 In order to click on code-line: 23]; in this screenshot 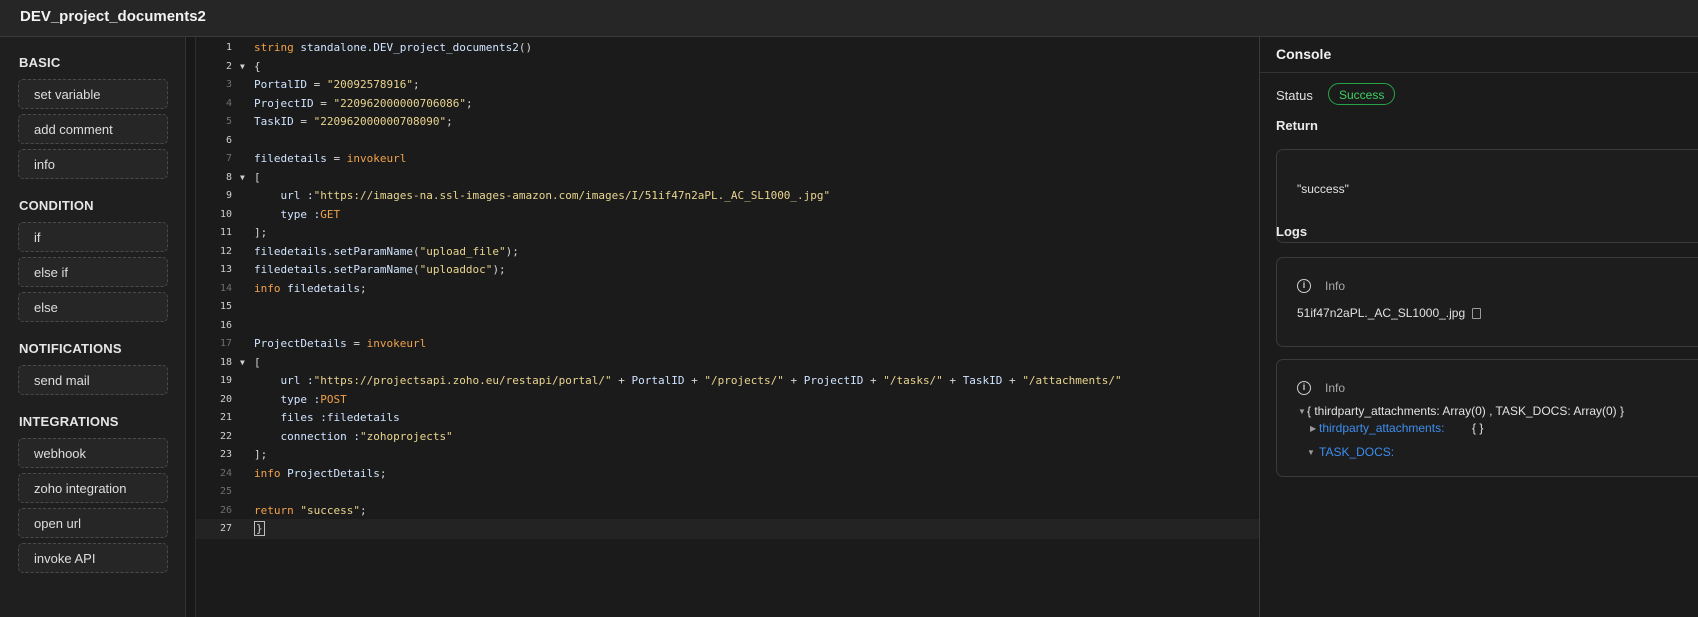, I will do `click(727, 455)`.